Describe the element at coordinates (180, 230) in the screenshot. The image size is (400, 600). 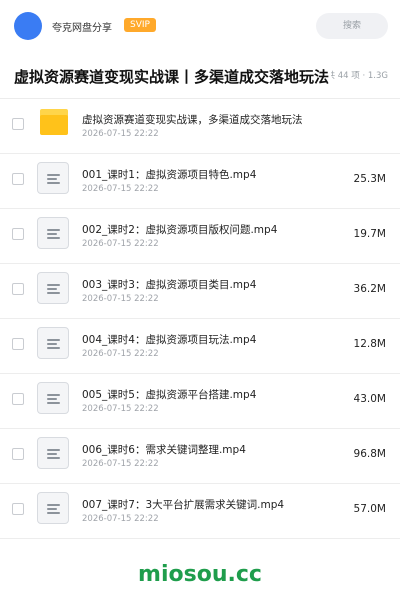
I see `file-name: 002_课时2：虚拟资源项目版权问题.mp4` at that location.